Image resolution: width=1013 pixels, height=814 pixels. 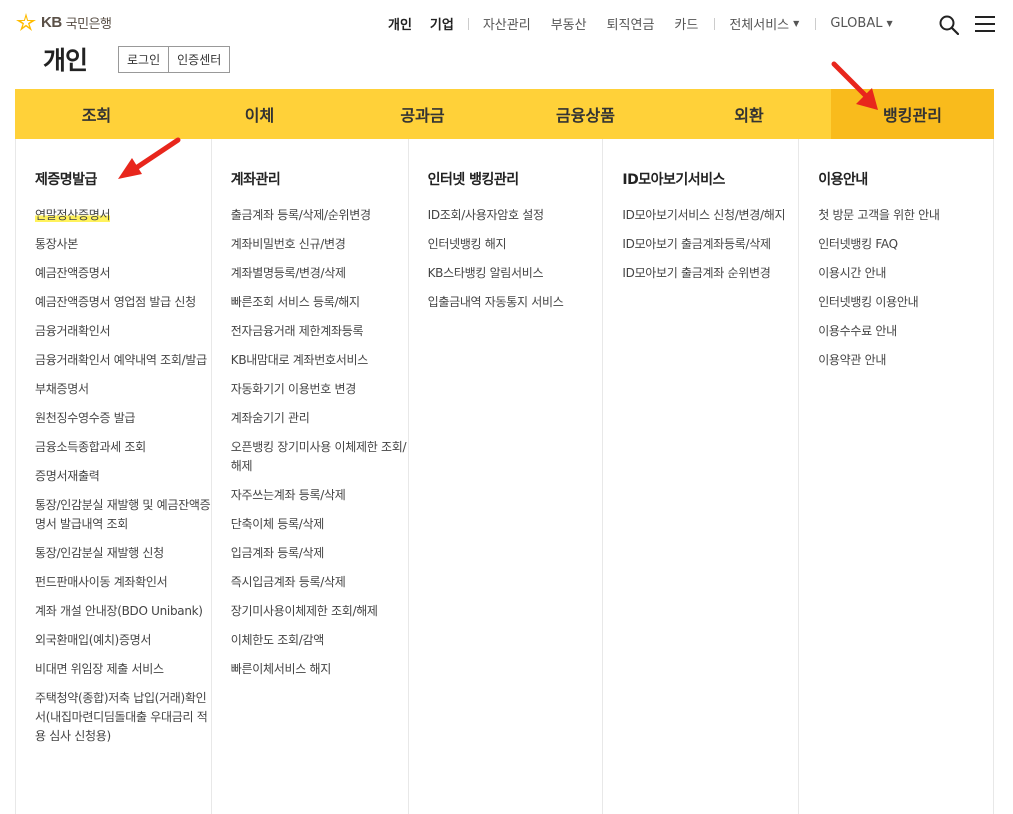 I want to click on menu-item: 원천징수영수증 발급, so click(x=123, y=418).